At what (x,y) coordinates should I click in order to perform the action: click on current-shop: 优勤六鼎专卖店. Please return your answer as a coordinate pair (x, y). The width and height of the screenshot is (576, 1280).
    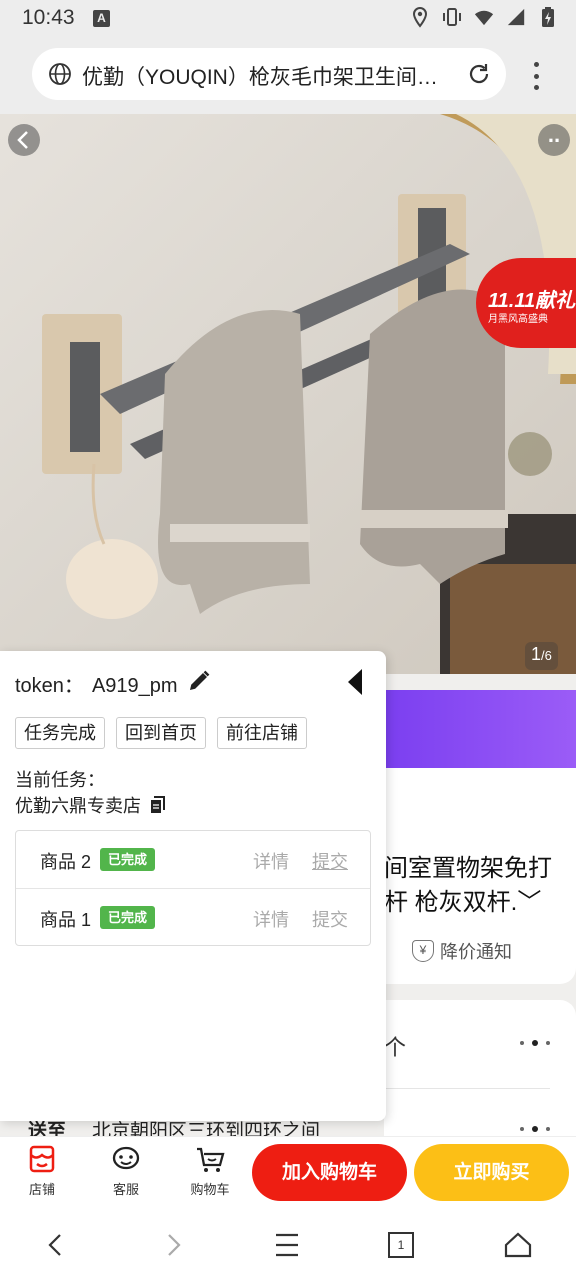
    Looking at the image, I should click on (91, 805).